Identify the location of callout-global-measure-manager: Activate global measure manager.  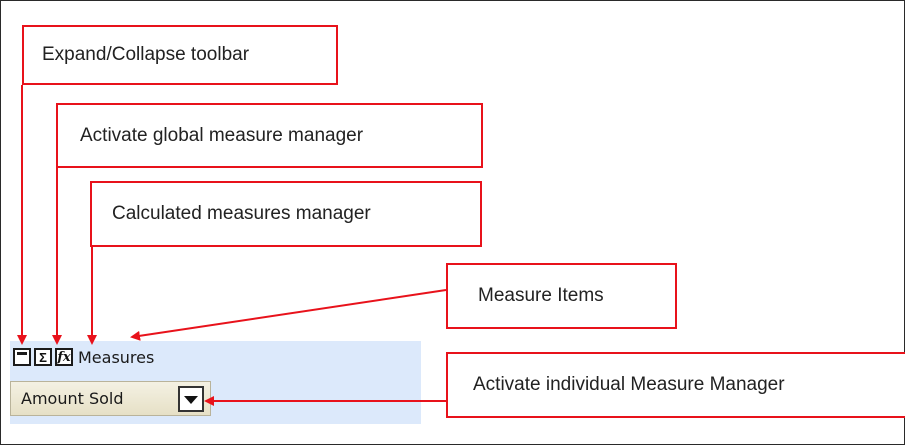
(269, 135).